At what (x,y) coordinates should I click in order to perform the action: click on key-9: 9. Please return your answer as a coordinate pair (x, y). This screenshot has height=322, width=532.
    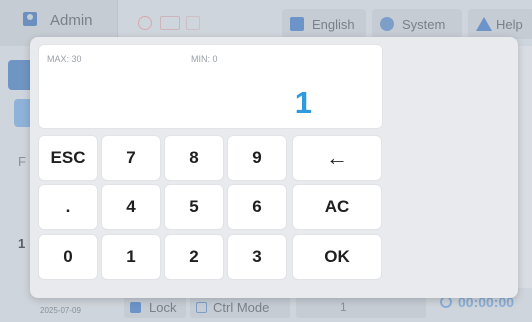
    Looking at the image, I should click on (257, 158).